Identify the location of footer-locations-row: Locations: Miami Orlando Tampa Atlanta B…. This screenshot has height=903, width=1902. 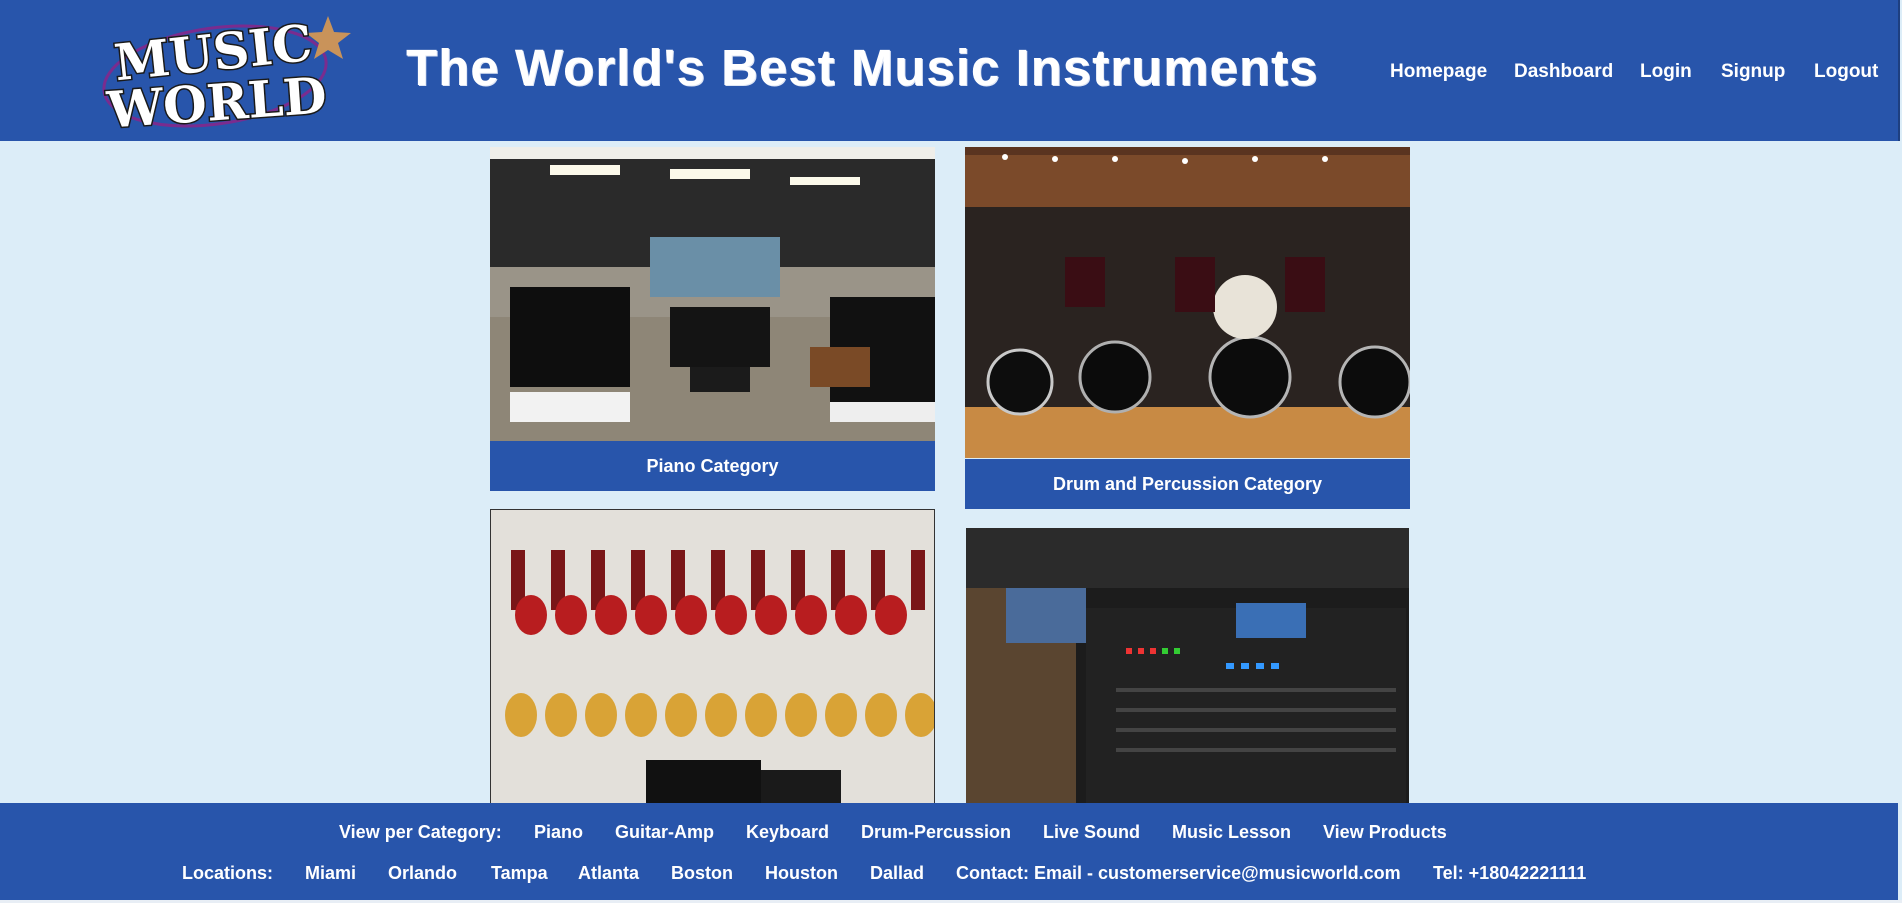
(949, 875).